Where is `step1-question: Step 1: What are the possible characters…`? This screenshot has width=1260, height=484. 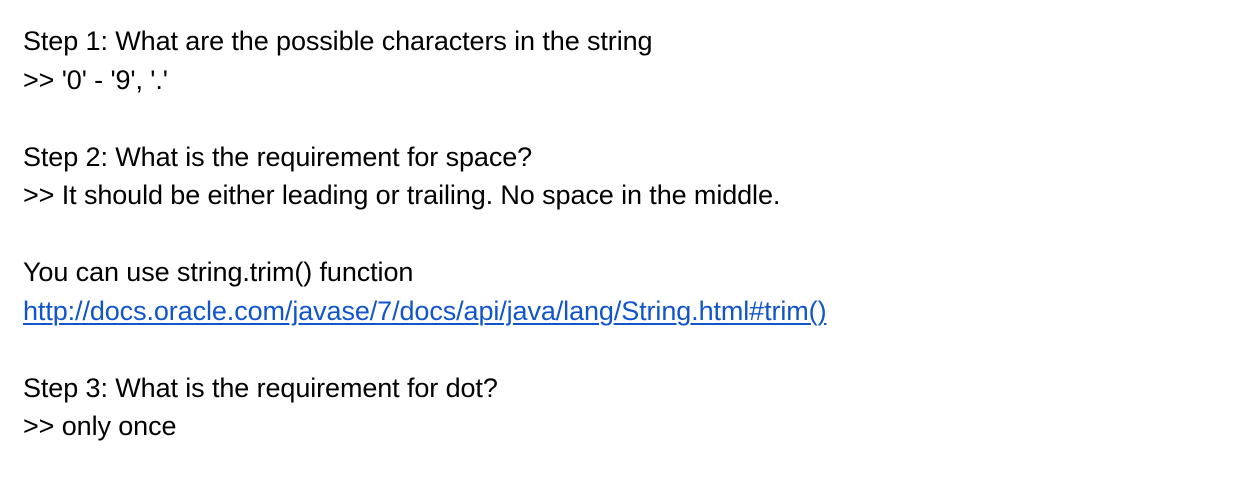
step1-question: Step 1: What are the possible characters… is located at coordinates (338, 41).